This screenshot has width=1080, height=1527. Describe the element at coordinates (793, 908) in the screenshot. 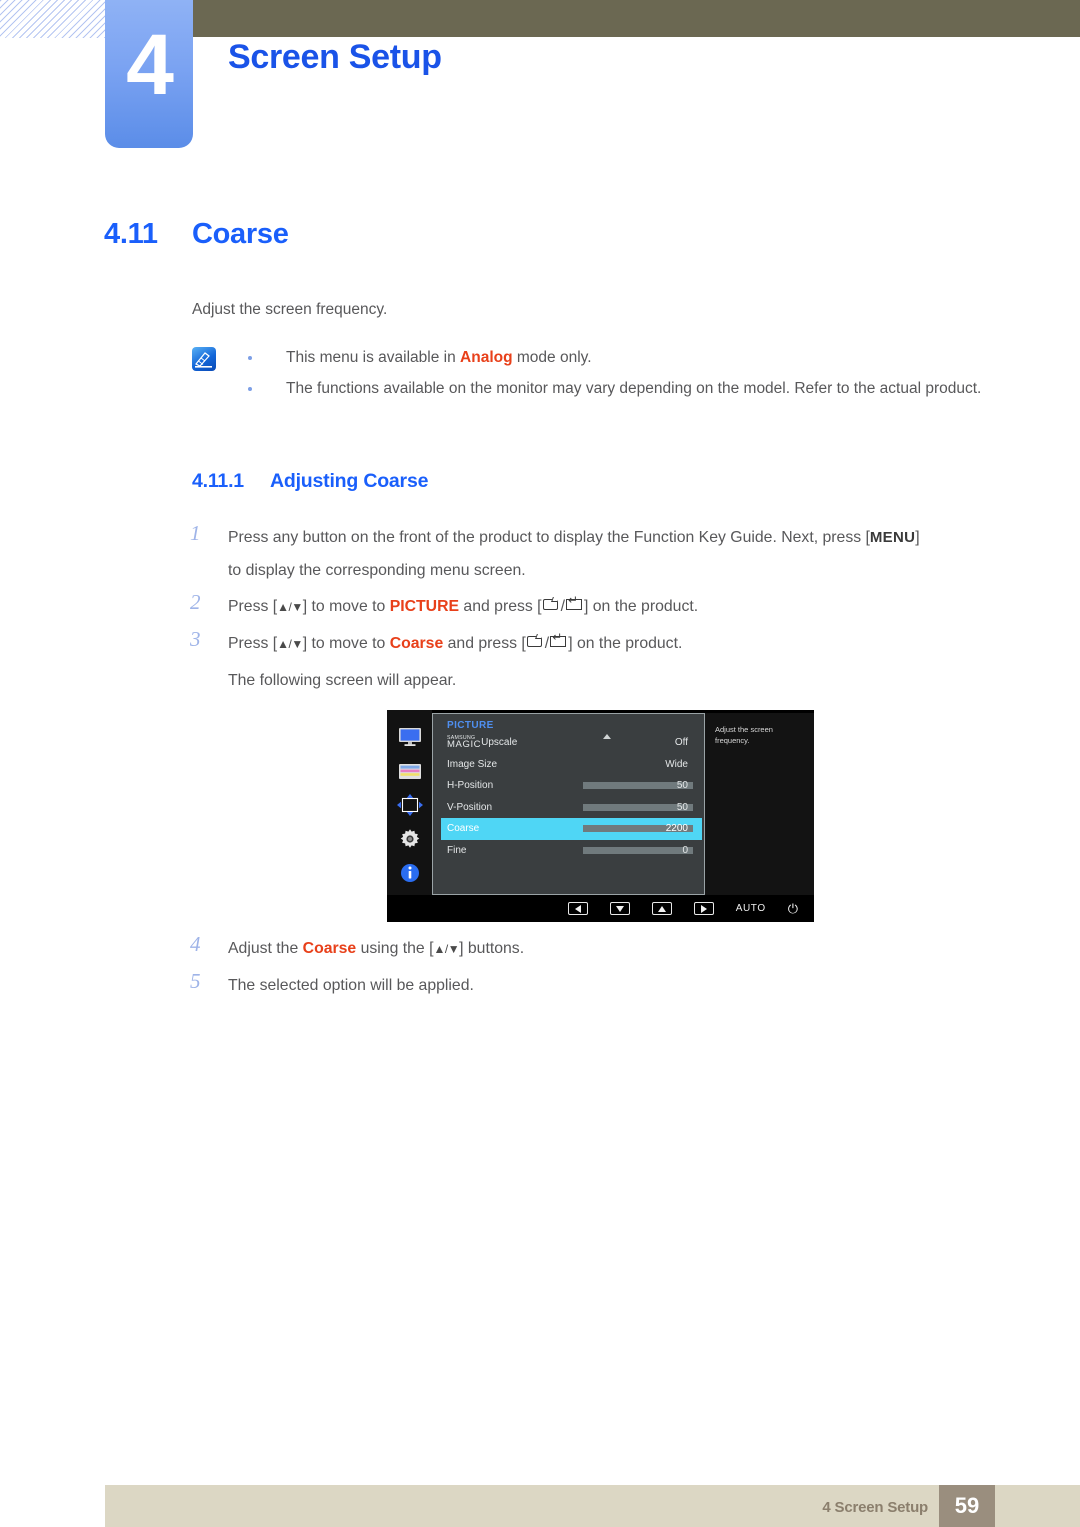

I see `power-icon: ⏻` at that location.